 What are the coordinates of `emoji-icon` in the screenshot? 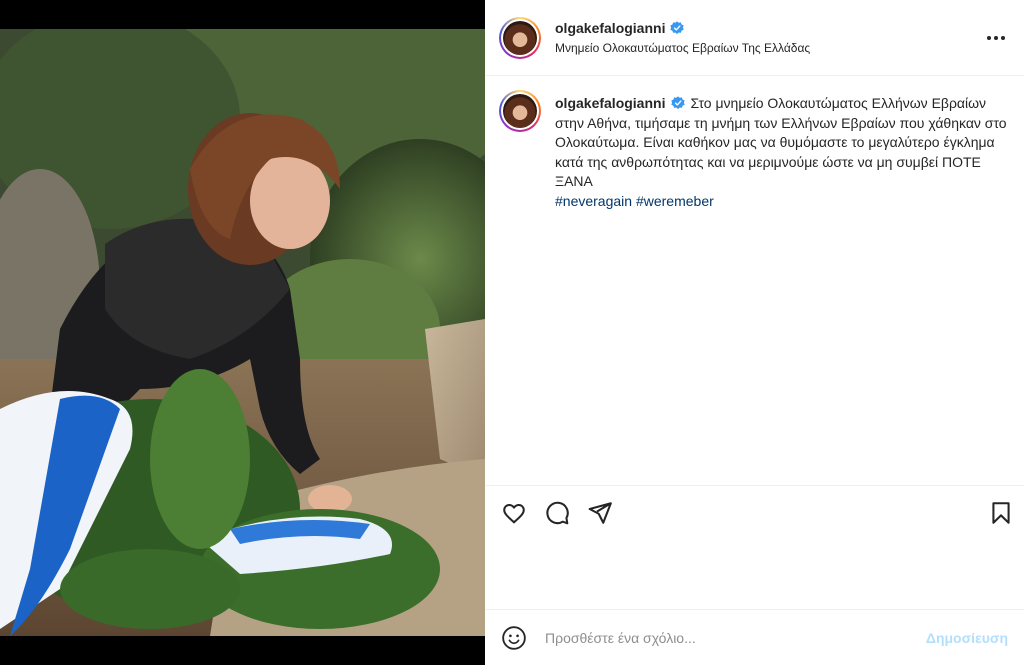 It's located at (514, 638).